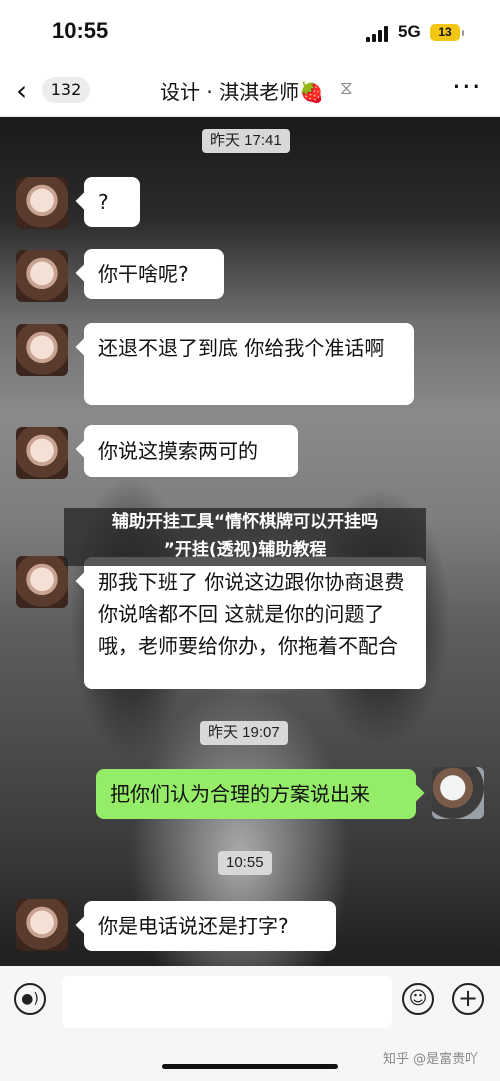 The width and height of the screenshot is (500, 1081). I want to click on message-bubble: 你说这摸索两可的, so click(191, 451).